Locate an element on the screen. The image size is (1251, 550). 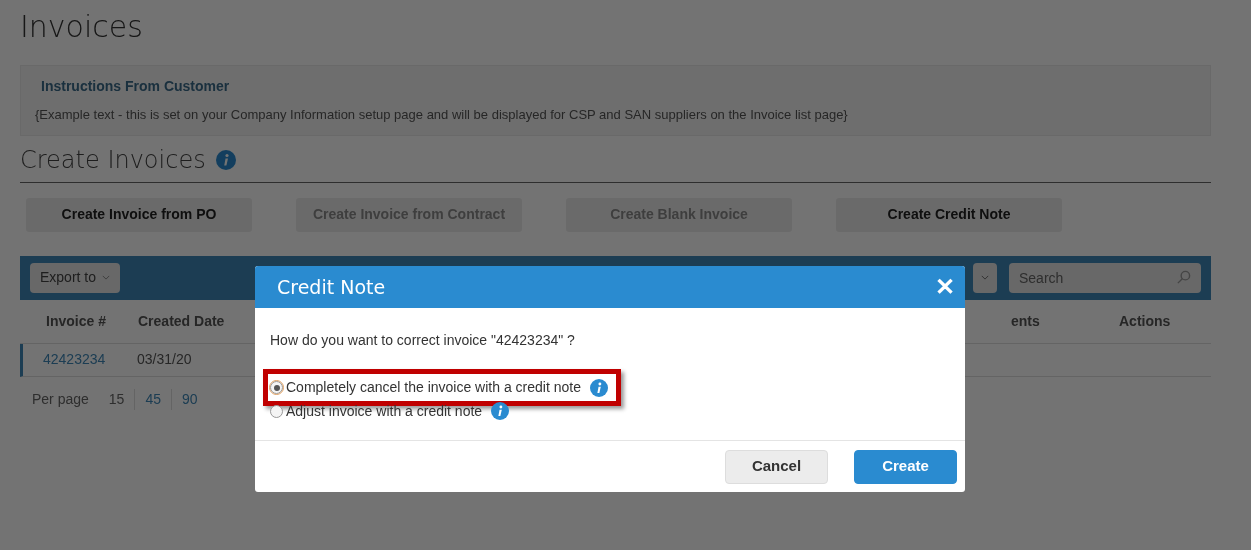
create-button: Create Invoice from PO is located at coordinates (139, 214).